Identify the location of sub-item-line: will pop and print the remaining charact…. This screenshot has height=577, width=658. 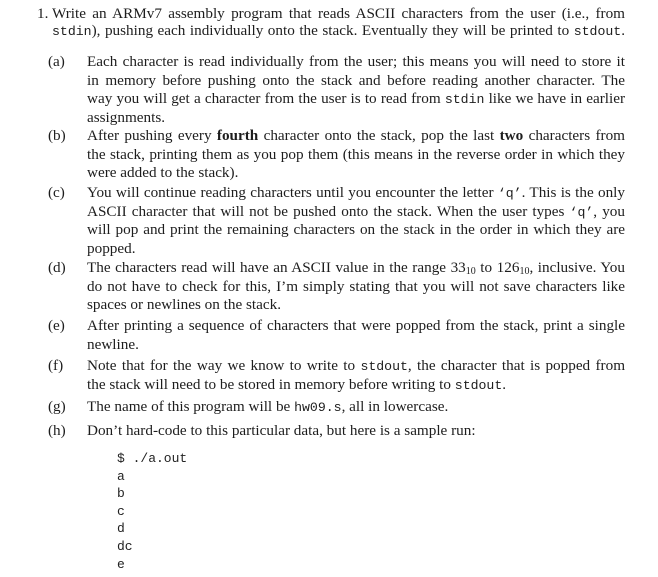
(356, 229).